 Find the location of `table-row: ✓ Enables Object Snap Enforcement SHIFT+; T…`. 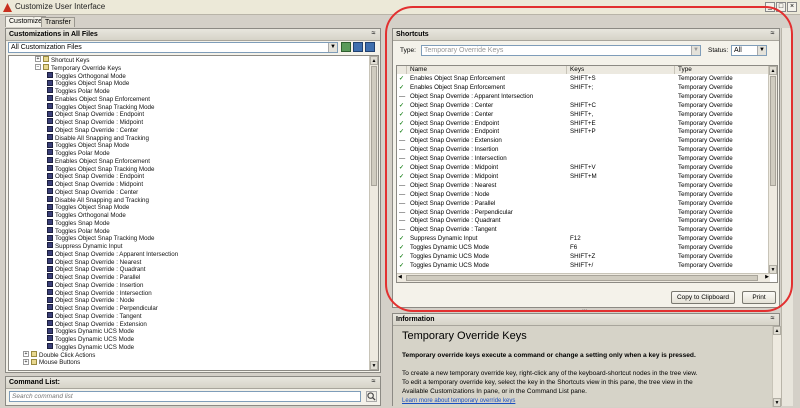

table-row: ✓ Enables Object Snap Enforcement SHIFT+; T… is located at coordinates (583, 88).